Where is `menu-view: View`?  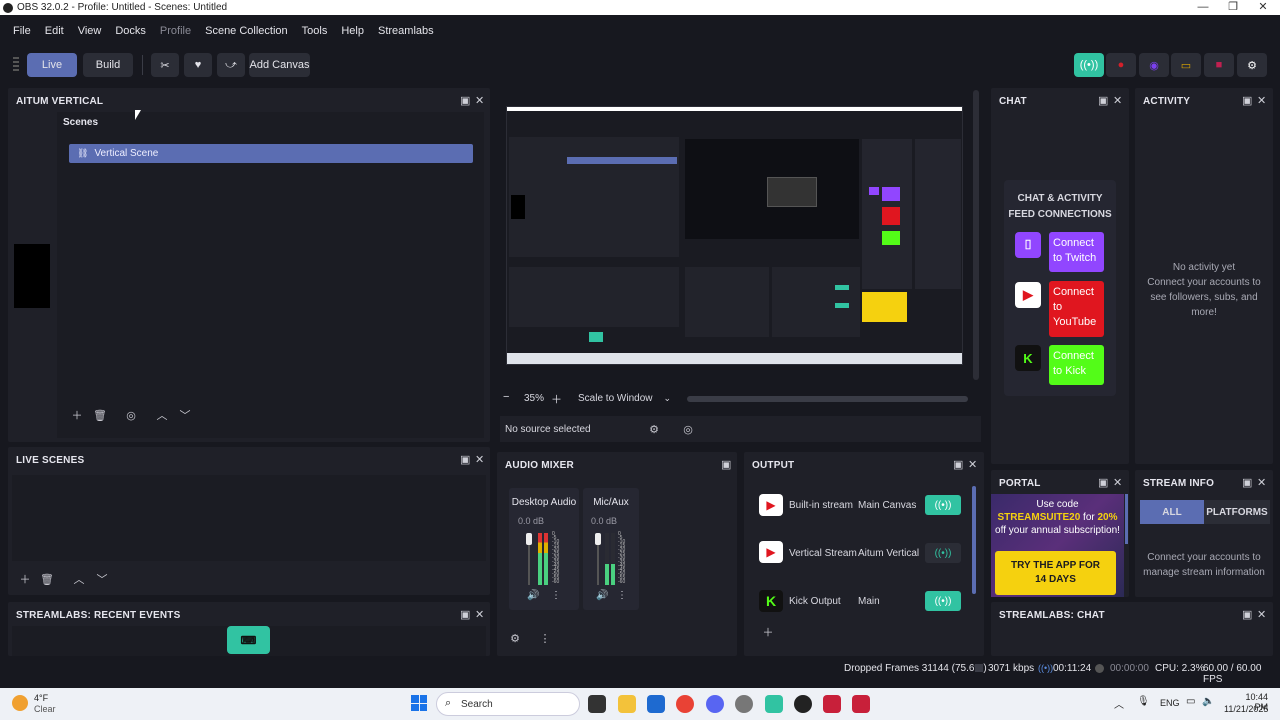
menu-view: View is located at coordinates (90, 31).